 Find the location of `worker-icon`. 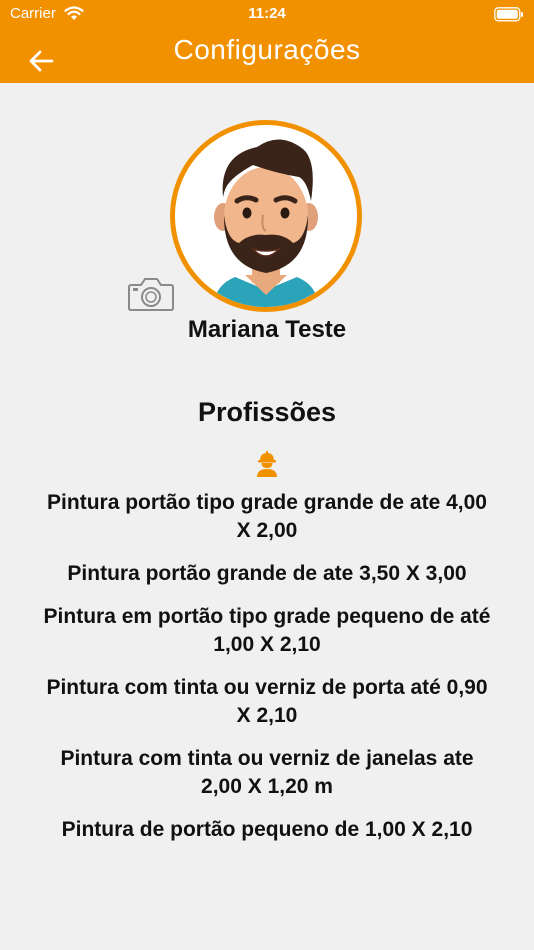

worker-icon is located at coordinates (267, 464).